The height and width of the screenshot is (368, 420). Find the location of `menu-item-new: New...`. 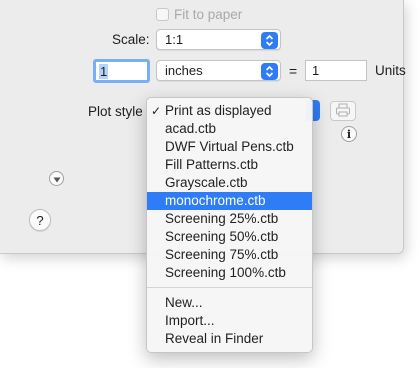

menu-item-new: New... is located at coordinates (229, 303).